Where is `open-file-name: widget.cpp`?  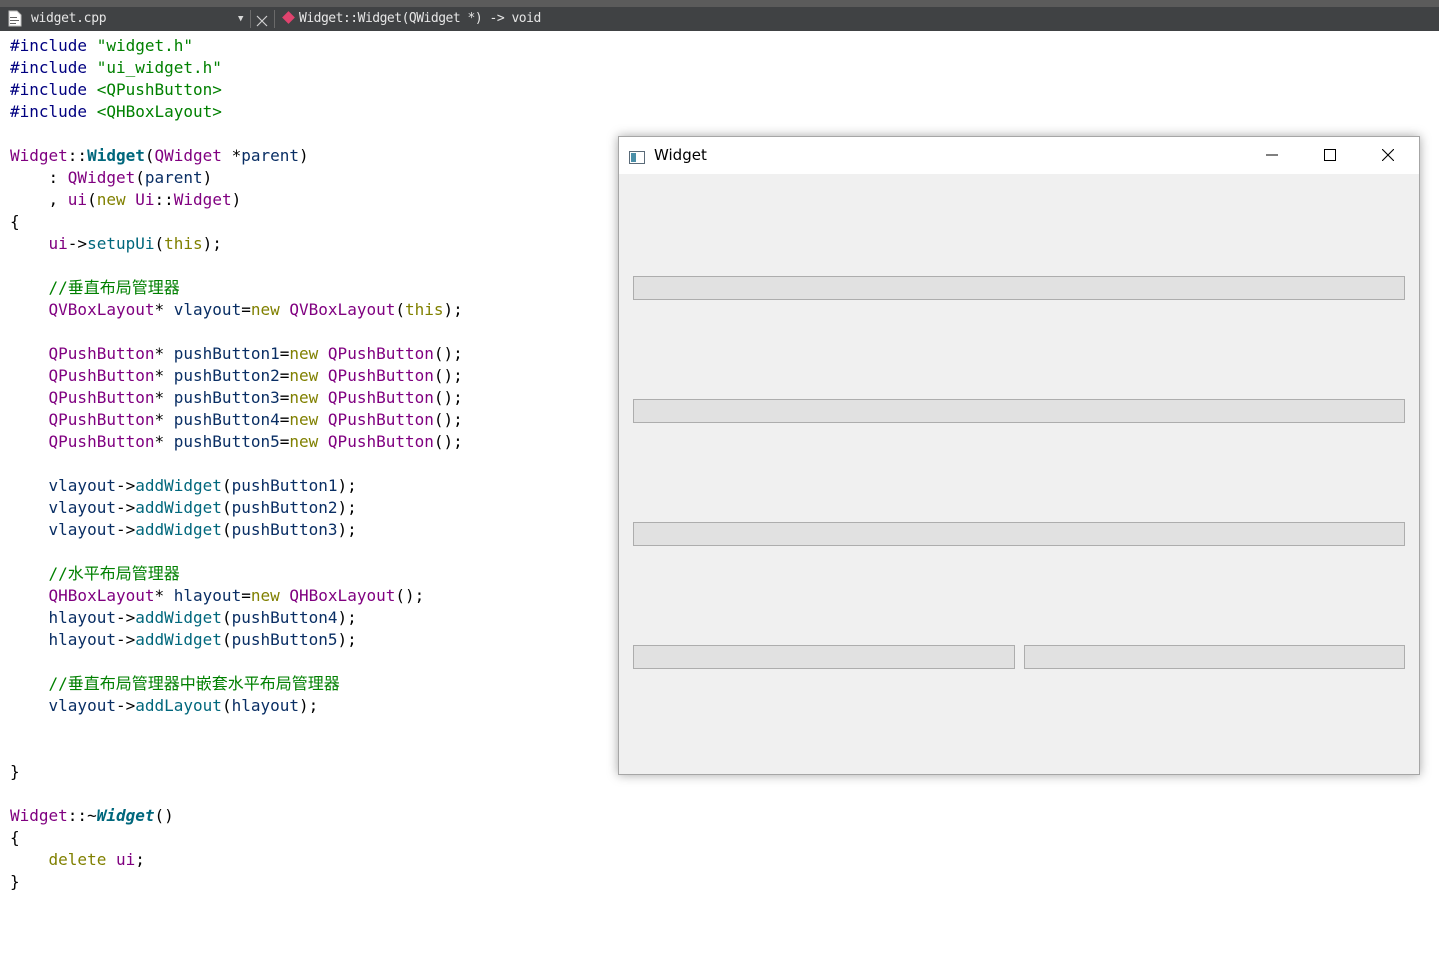
open-file-name: widget.cpp is located at coordinates (69, 19).